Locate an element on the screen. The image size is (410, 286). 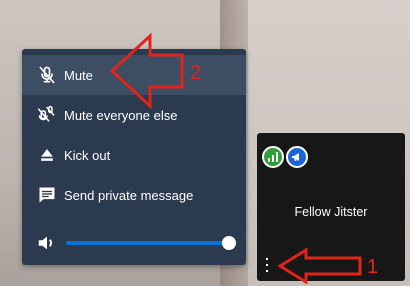
volume-slider-handle is located at coordinates (229, 243).